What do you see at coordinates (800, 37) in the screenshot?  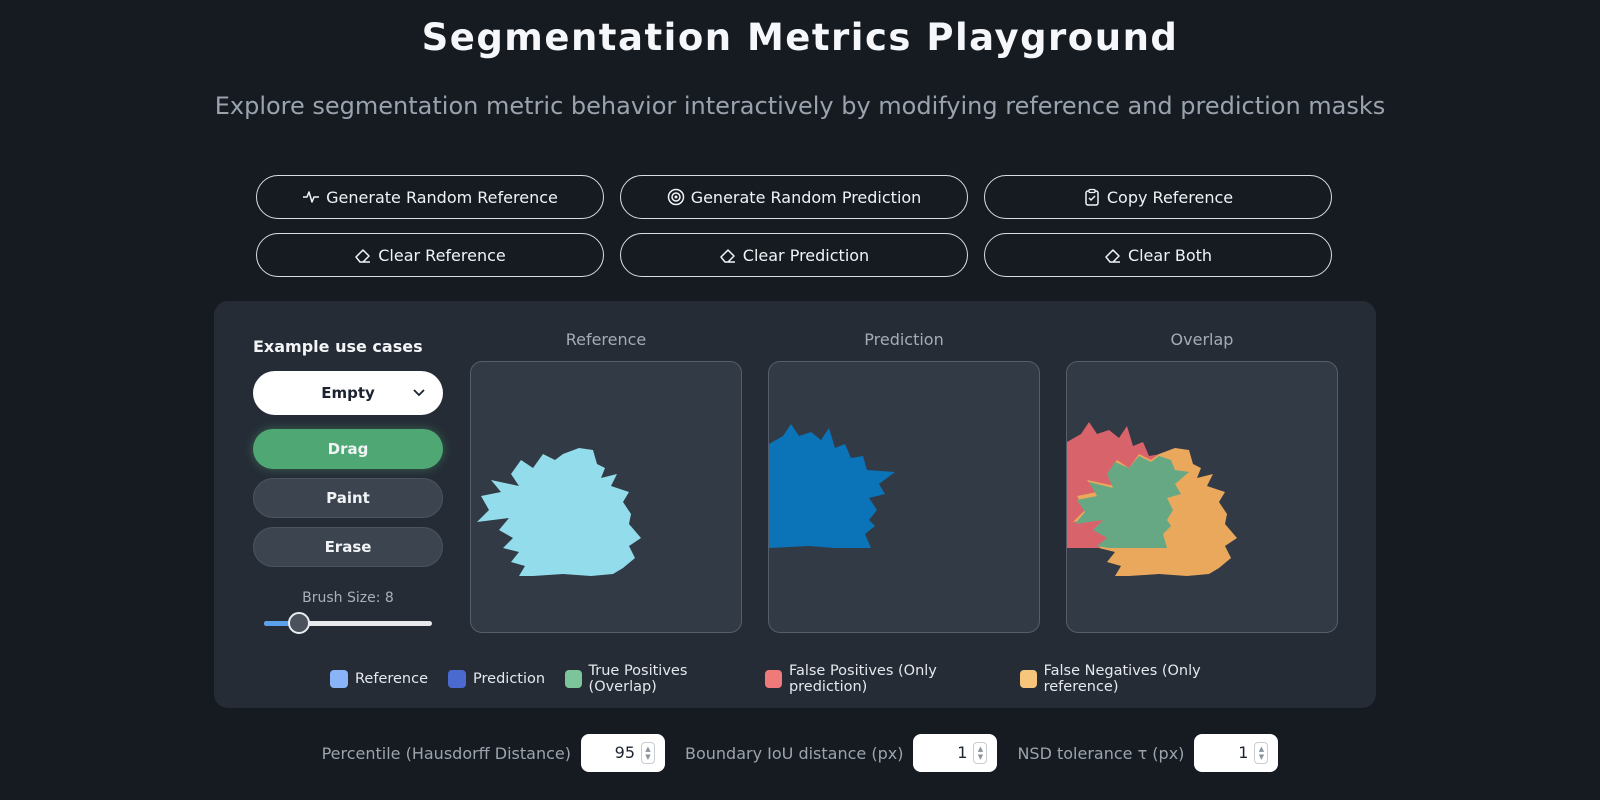 I see `page-title: Segmentation Metrics Playground` at bounding box center [800, 37].